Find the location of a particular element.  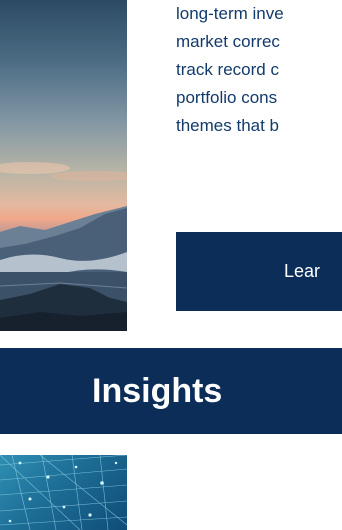

paragraph-line: market correc is located at coordinates (228, 41).